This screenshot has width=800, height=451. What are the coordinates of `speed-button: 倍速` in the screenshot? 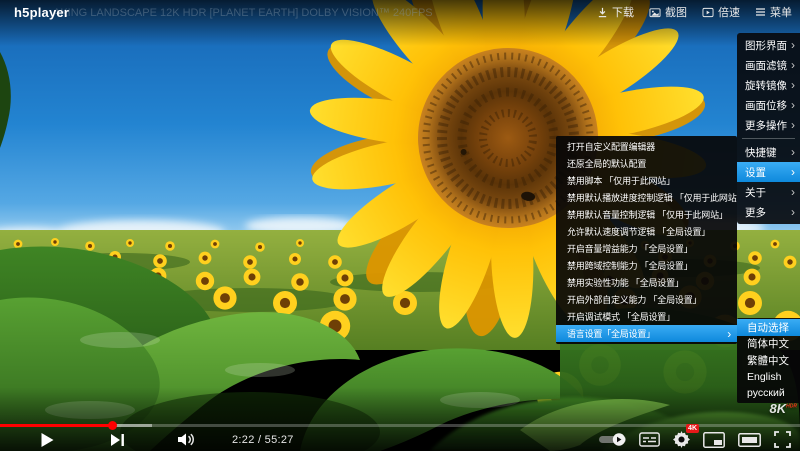 It's located at (721, 12).